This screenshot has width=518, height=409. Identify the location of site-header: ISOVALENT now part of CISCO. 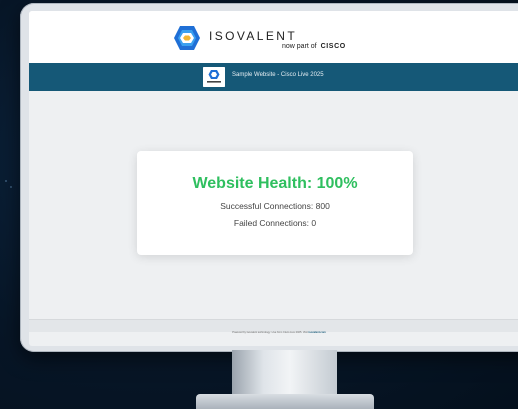
(273, 37).